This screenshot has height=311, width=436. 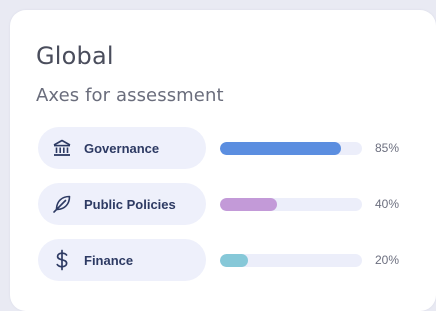 I want to click on percent-text-governance: 85%, so click(x=387, y=148).